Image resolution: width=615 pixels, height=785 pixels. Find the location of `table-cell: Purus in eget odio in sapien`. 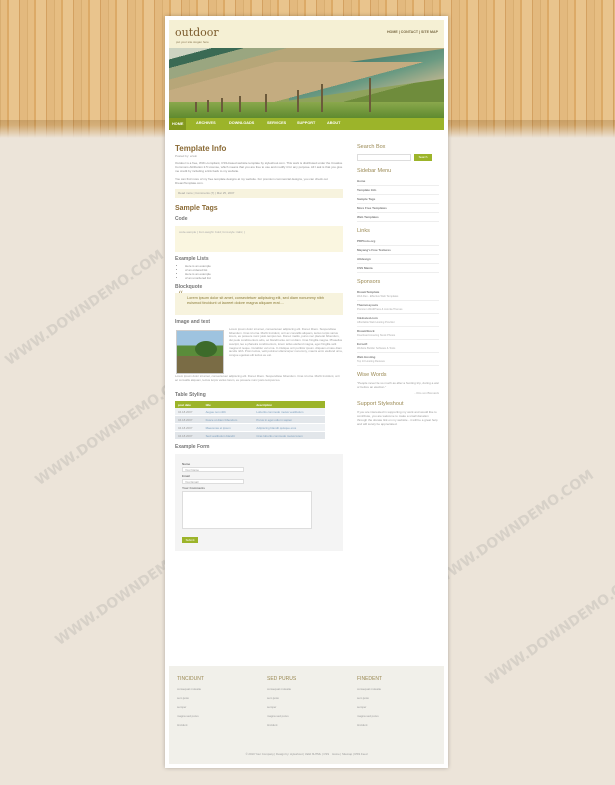

table-cell: Purus in eget odio in sapien is located at coordinates (289, 420).